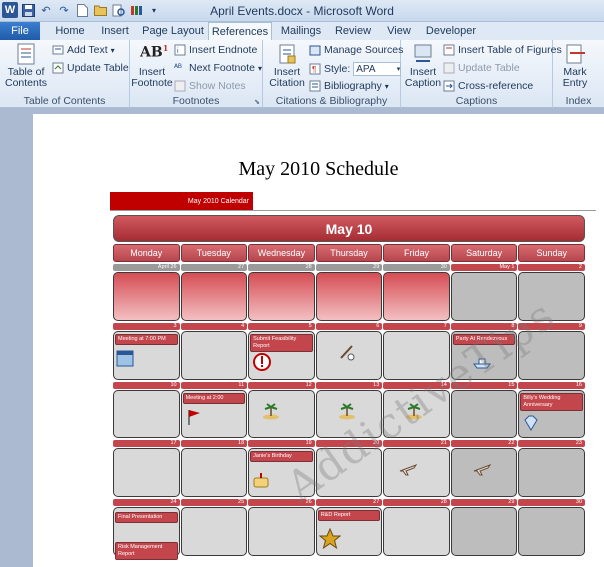  I want to click on insert-footnote-label: Insert Footnote, so click(152, 77).